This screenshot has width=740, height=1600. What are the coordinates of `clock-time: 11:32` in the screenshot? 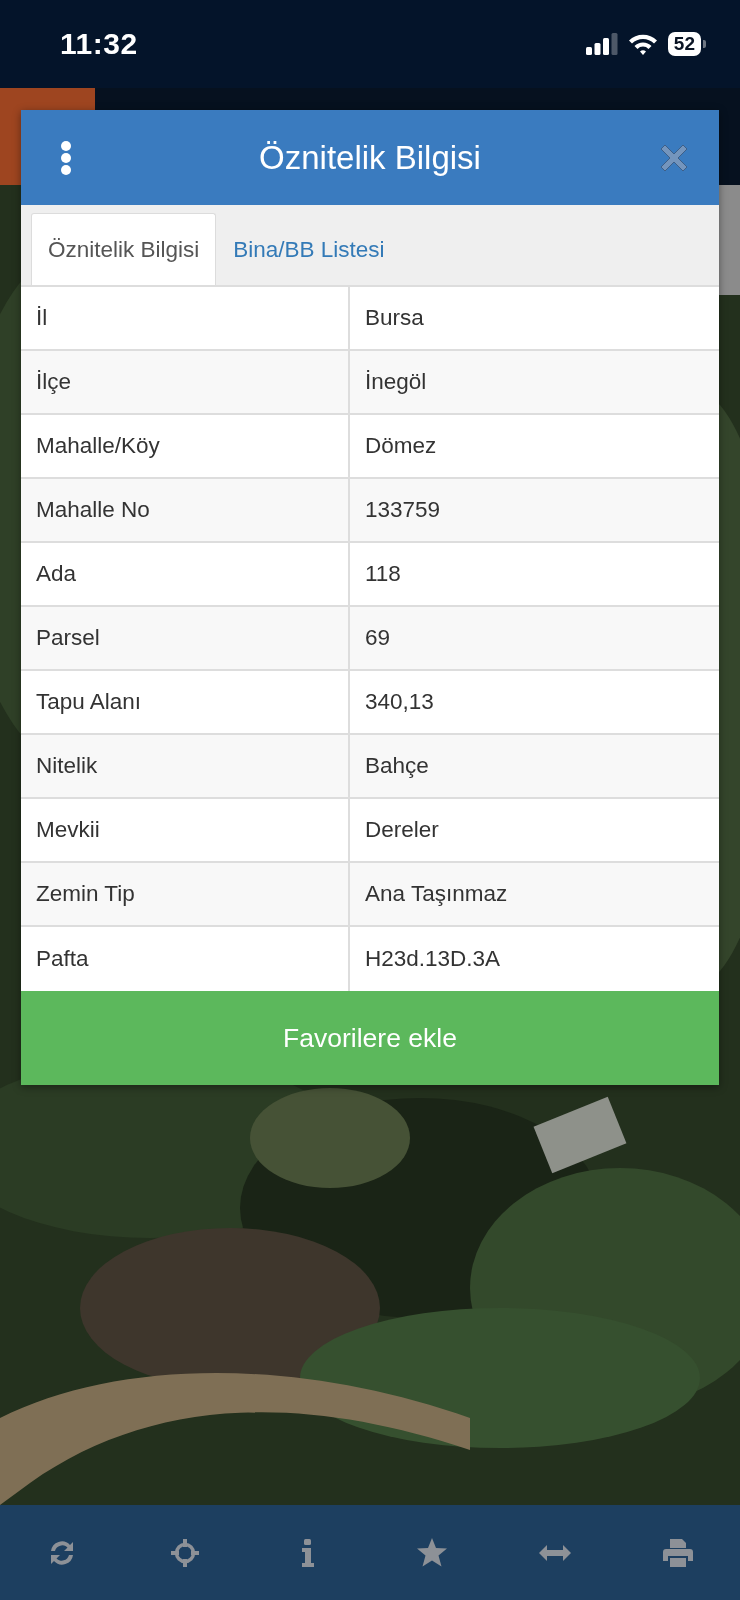 It's located at (99, 44).